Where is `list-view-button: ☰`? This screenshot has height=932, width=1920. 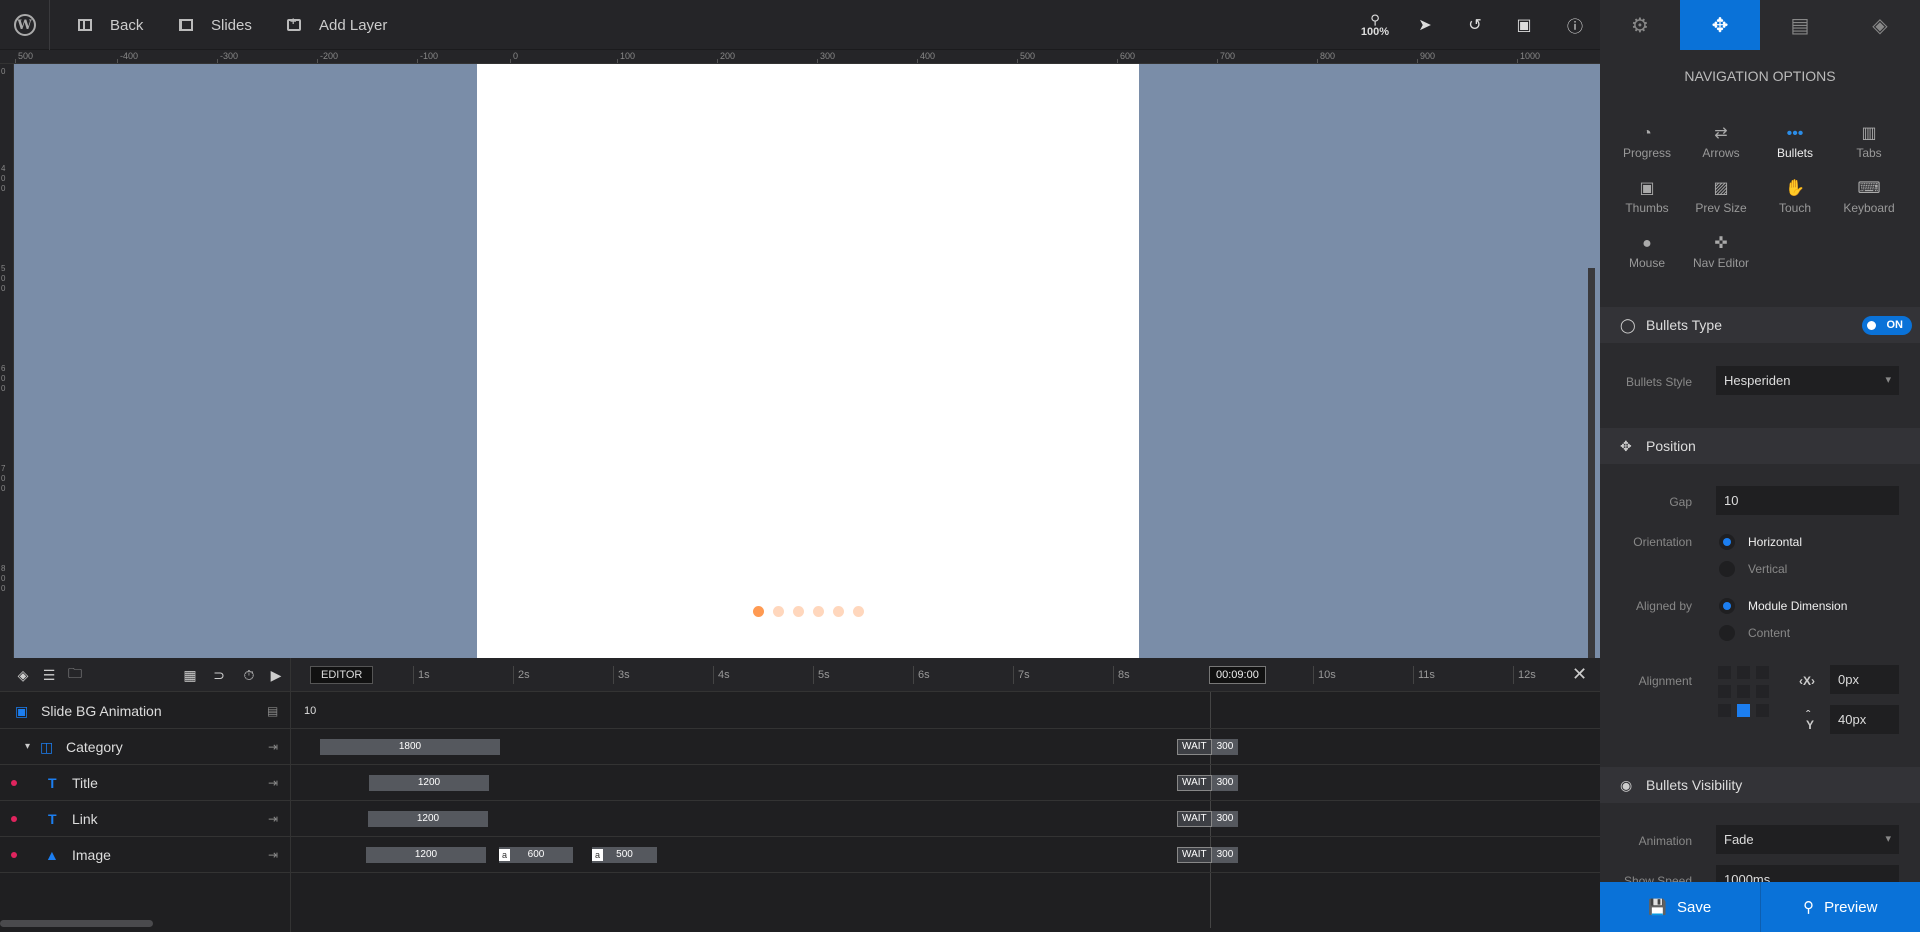 list-view-button: ☰ is located at coordinates (49, 675).